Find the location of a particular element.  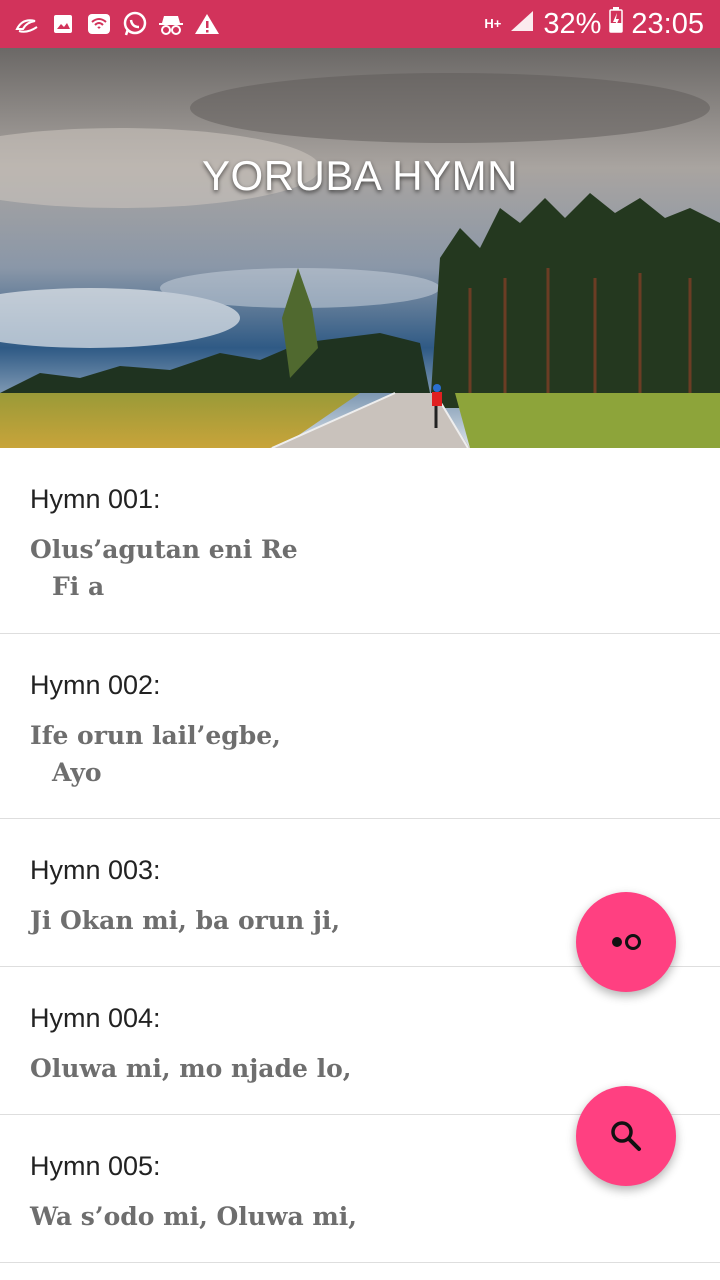

status-bar: H+ 32% 23:05 is located at coordinates (360, 24).